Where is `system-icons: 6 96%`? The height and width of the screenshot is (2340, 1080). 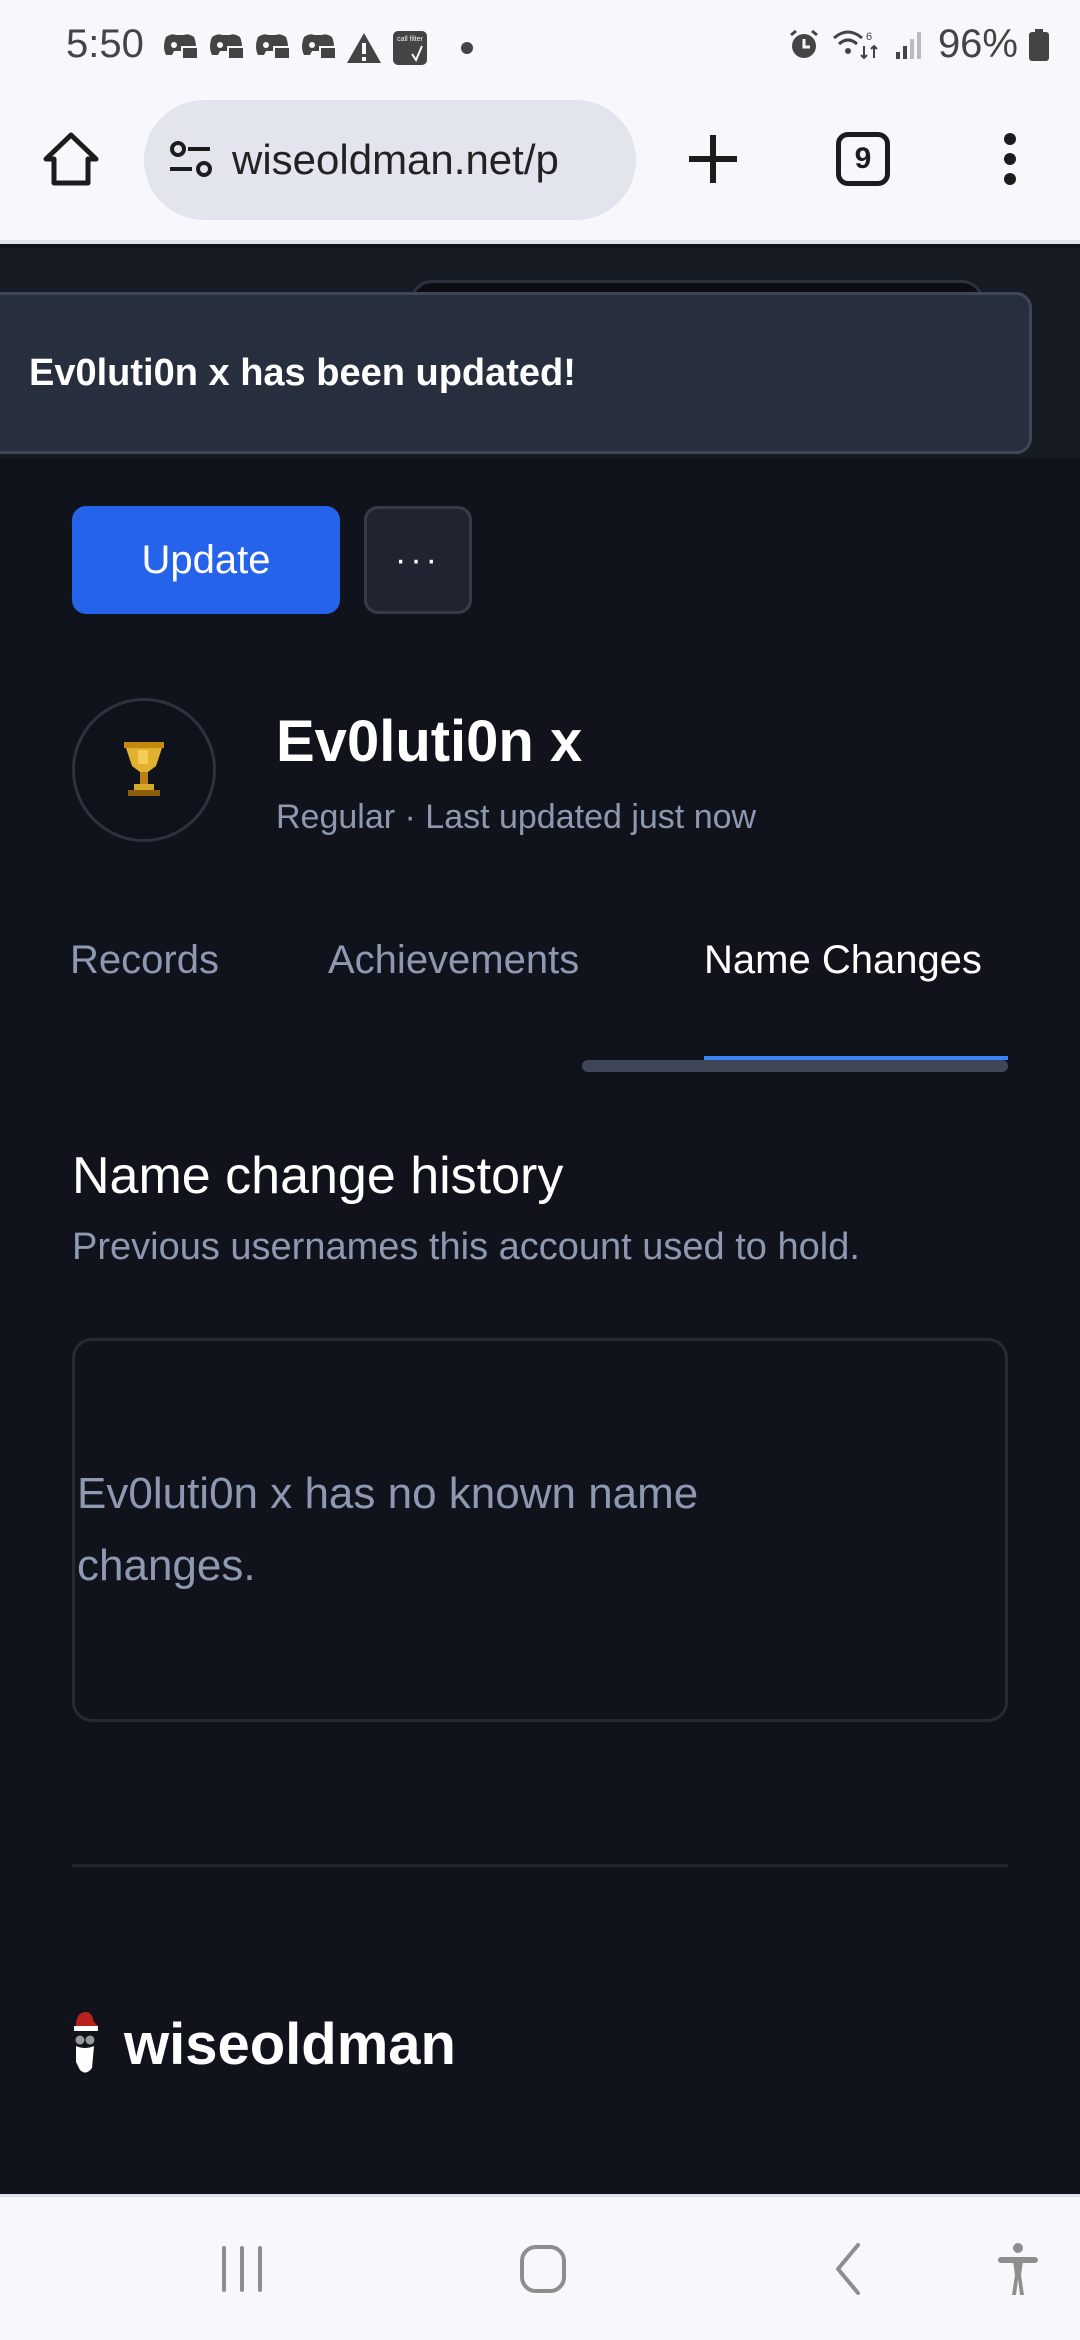 system-icons: 6 96% is located at coordinates (918, 44).